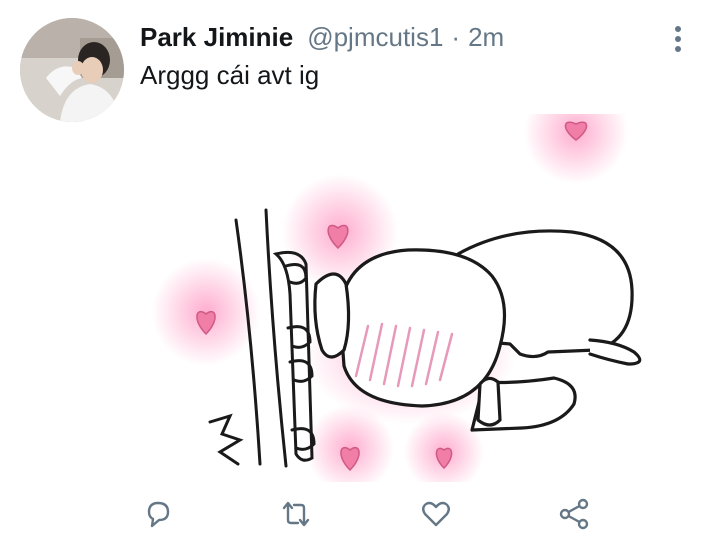  Describe the element at coordinates (375, 37) in the screenshot. I see `author-handle: @pjmcutis1` at that location.